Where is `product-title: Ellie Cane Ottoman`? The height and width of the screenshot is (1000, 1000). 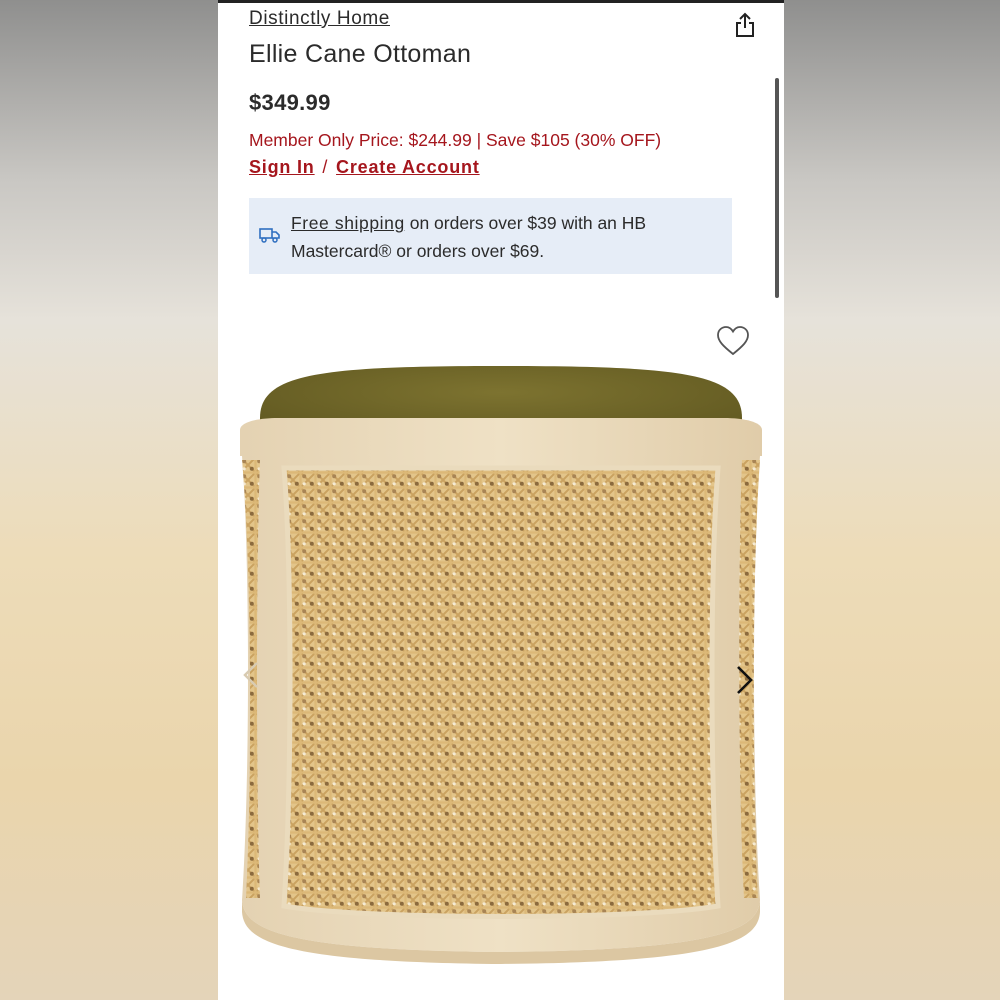 product-title: Ellie Cane Ottoman is located at coordinates (360, 54).